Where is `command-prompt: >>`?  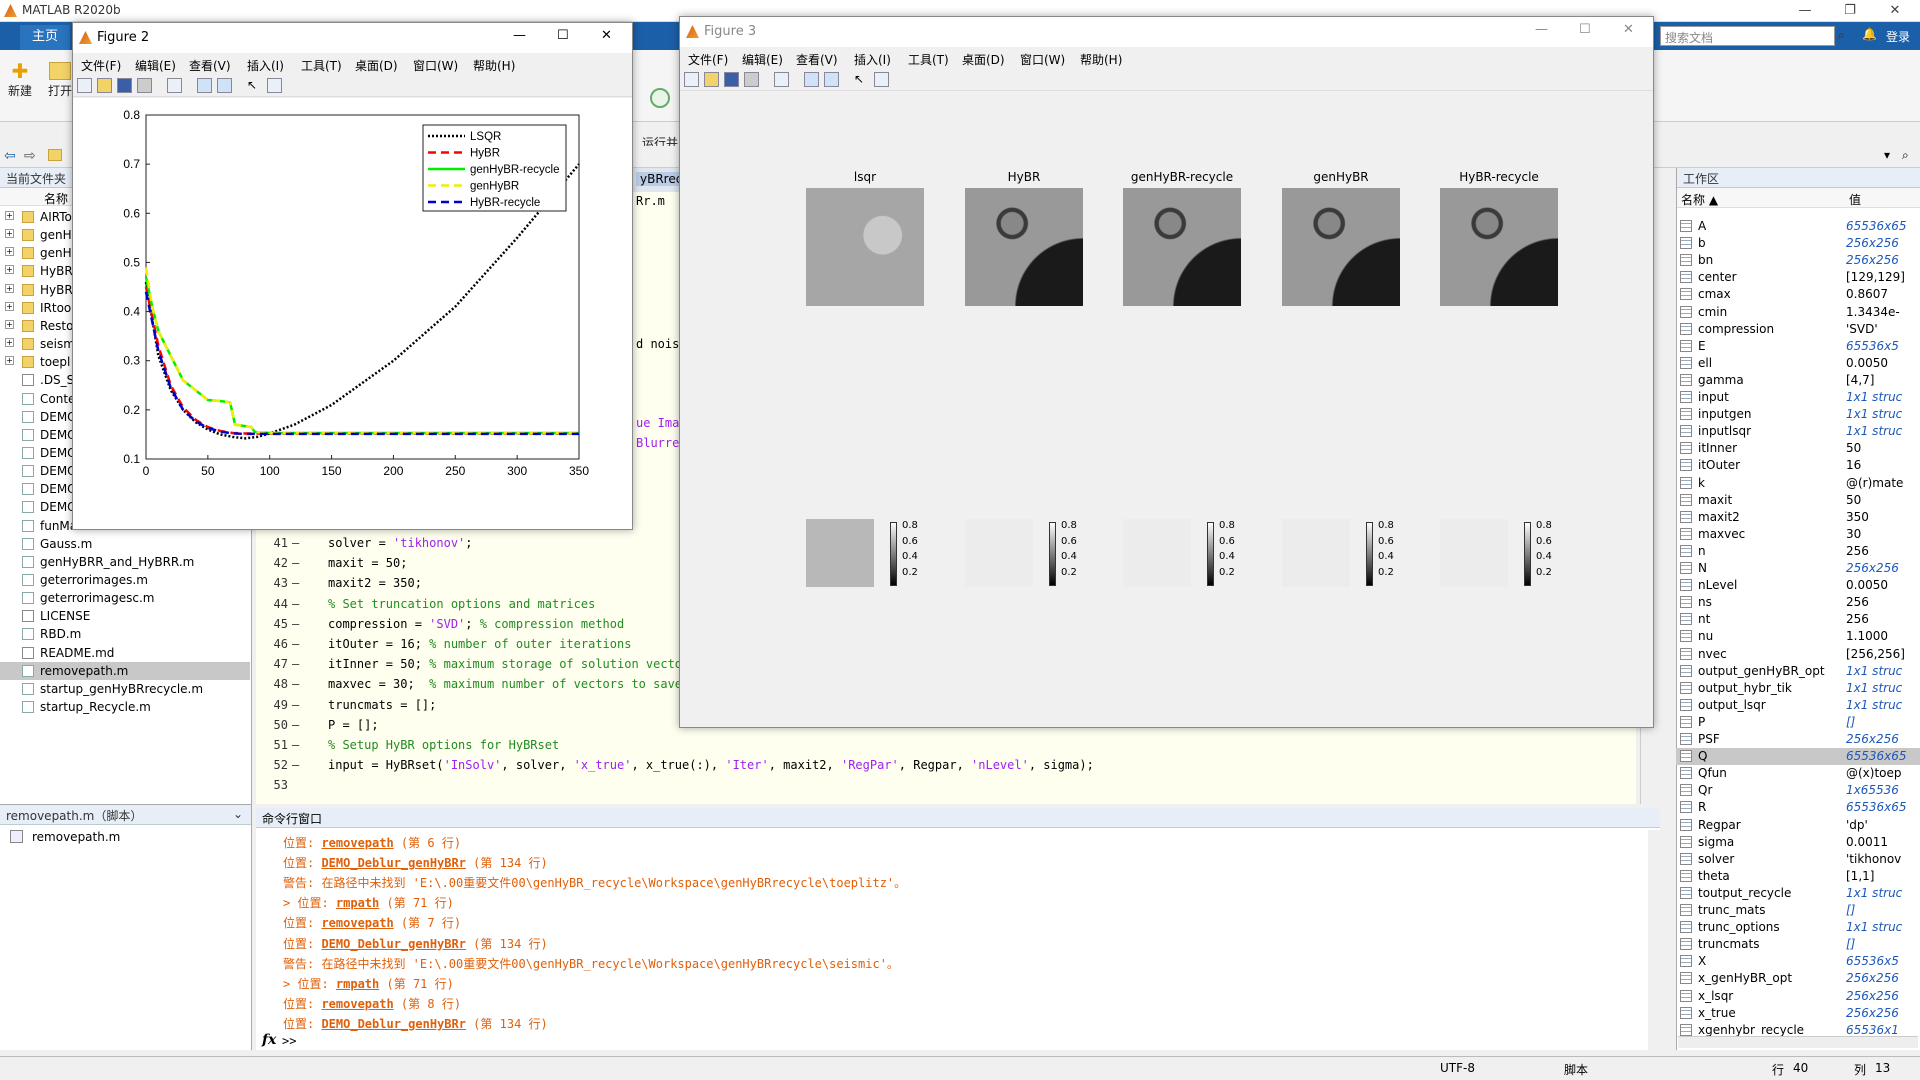 command-prompt: >> is located at coordinates (289, 1041).